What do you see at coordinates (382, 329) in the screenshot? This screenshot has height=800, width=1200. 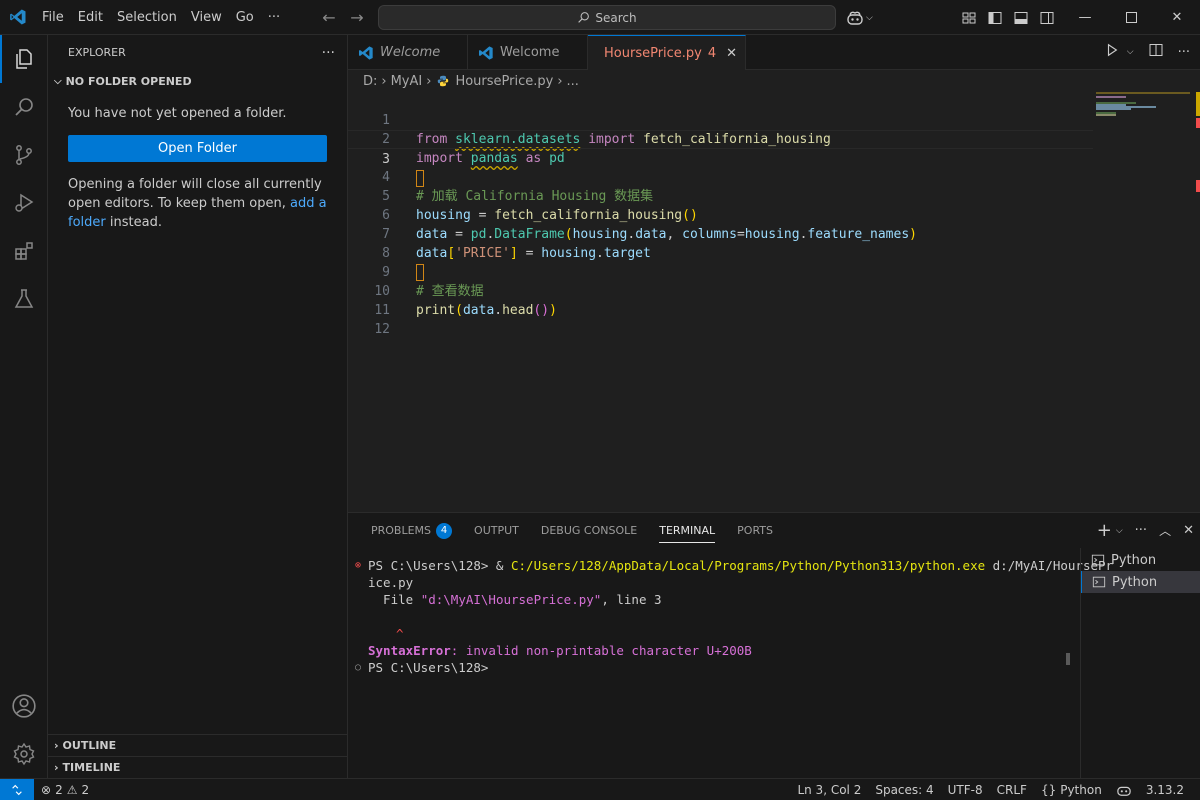 I see `line-number: 12` at bounding box center [382, 329].